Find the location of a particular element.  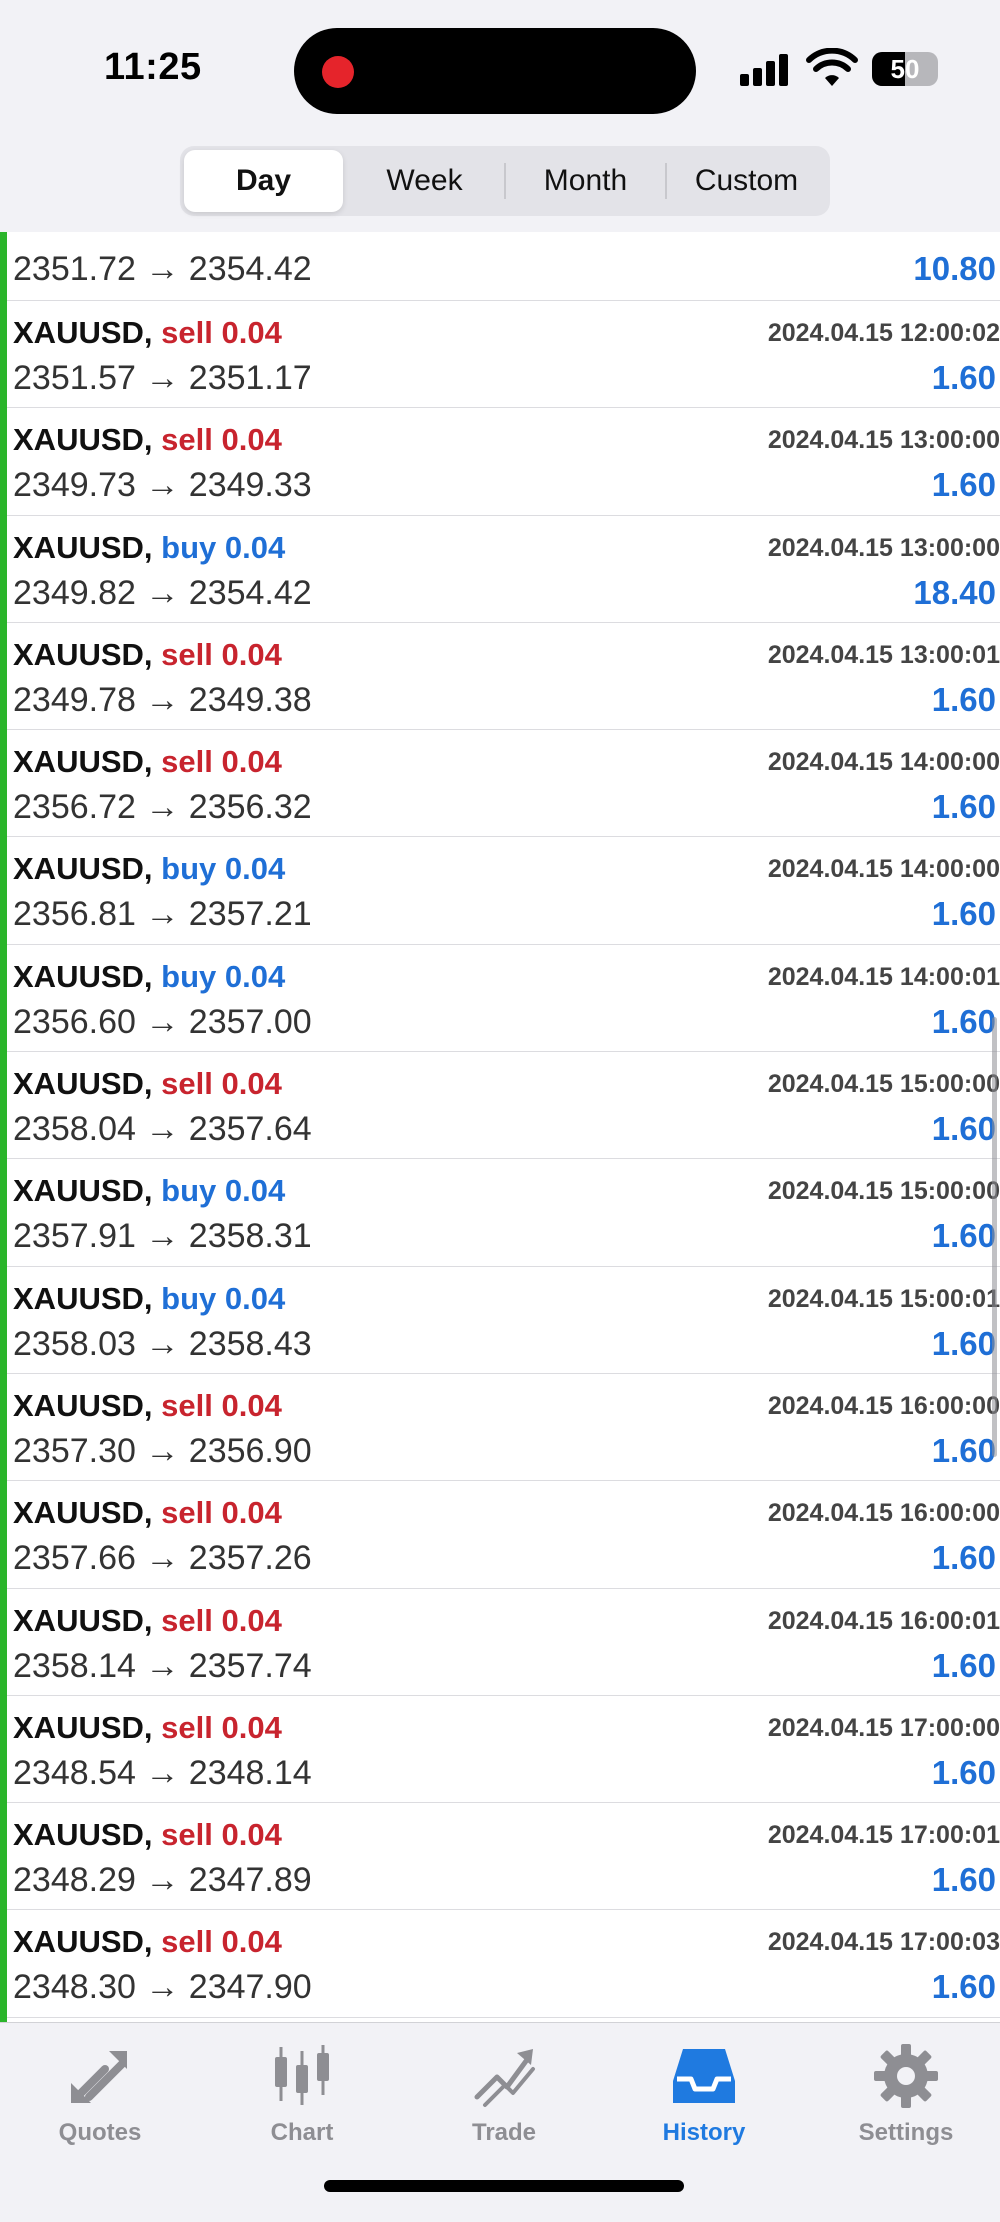

battery-percent: 50 is located at coordinates (905, 69).